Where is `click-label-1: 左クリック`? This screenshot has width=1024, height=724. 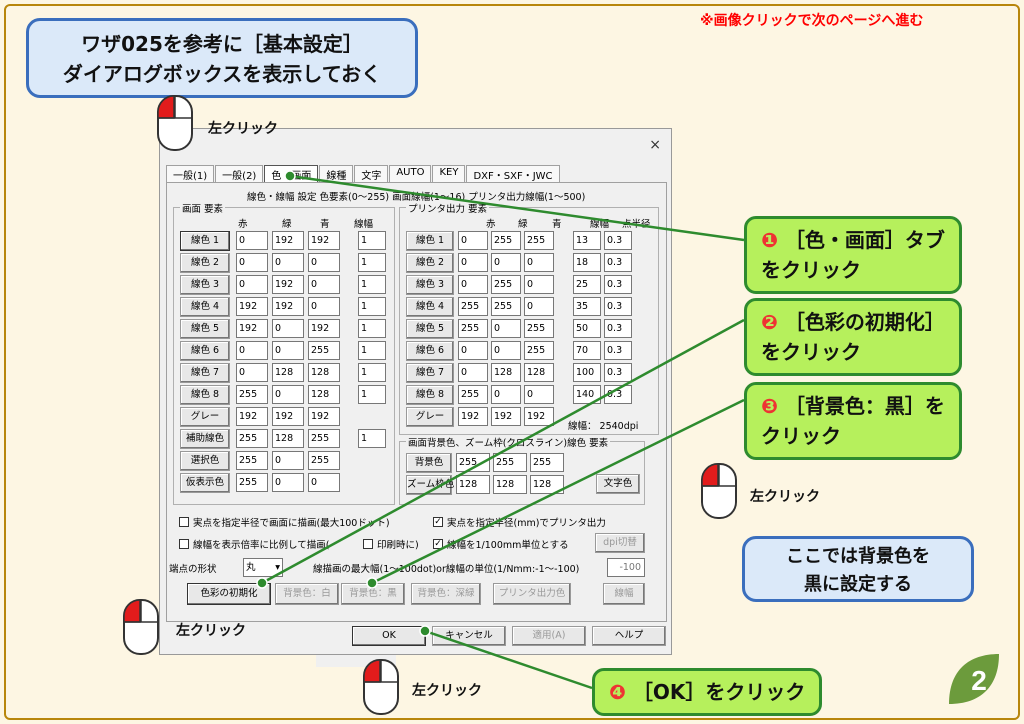 click-label-1: 左クリック is located at coordinates (243, 129).